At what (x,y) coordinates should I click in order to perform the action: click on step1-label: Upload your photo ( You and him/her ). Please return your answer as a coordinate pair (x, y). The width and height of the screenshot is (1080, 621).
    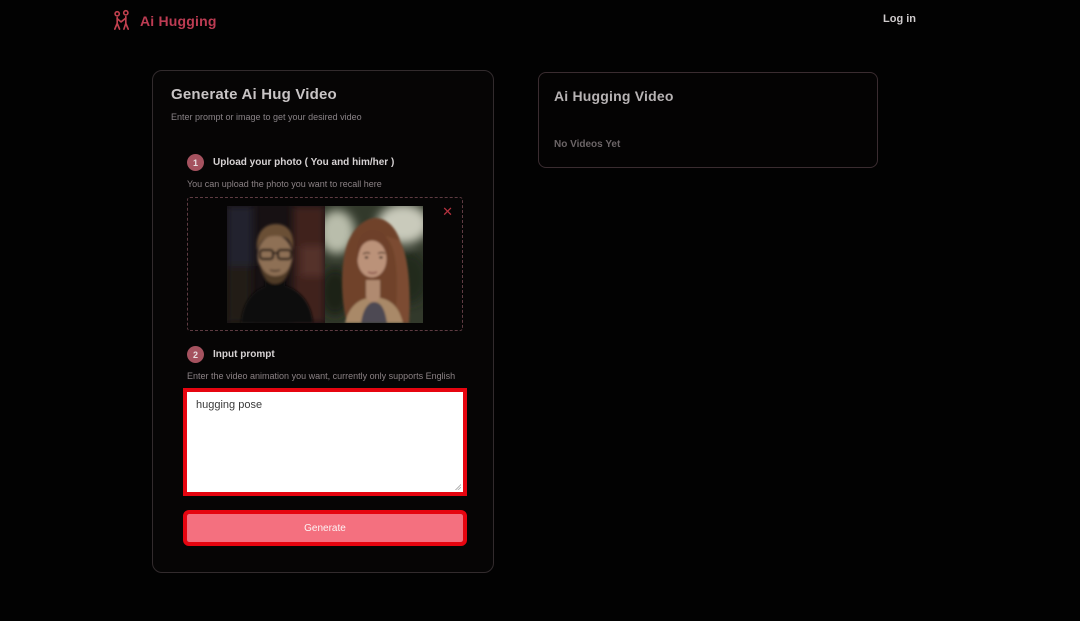
    Looking at the image, I should click on (304, 162).